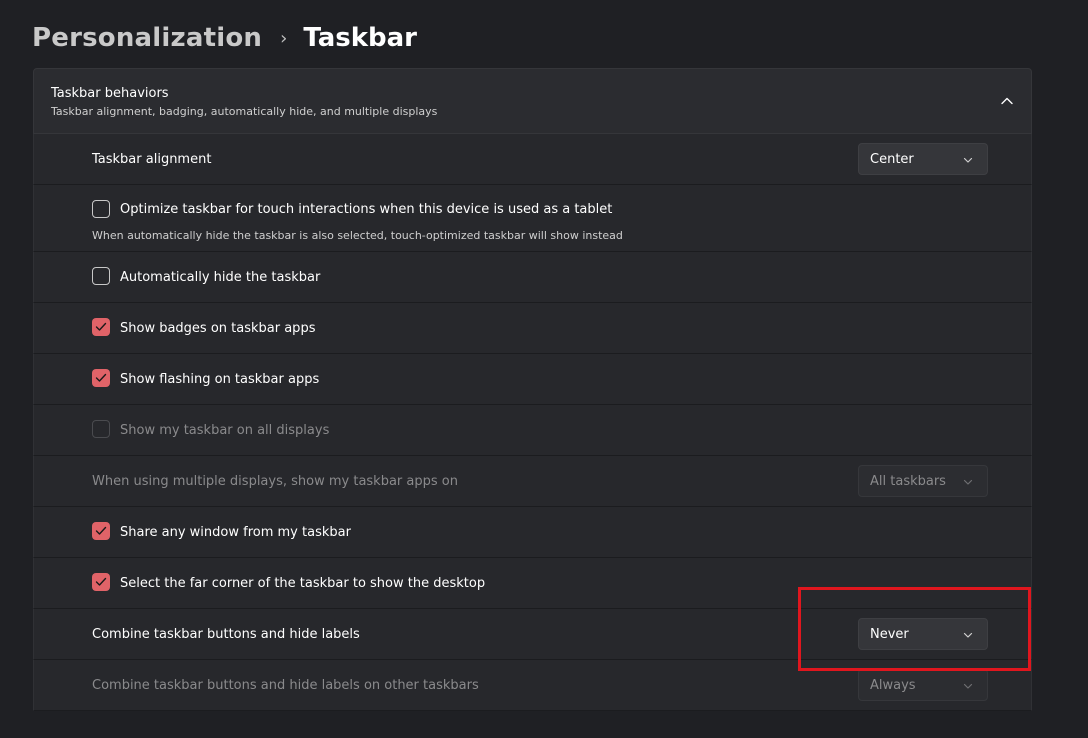  Describe the element at coordinates (101, 276) in the screenshot. I see `autohide-checkbox` at that location.